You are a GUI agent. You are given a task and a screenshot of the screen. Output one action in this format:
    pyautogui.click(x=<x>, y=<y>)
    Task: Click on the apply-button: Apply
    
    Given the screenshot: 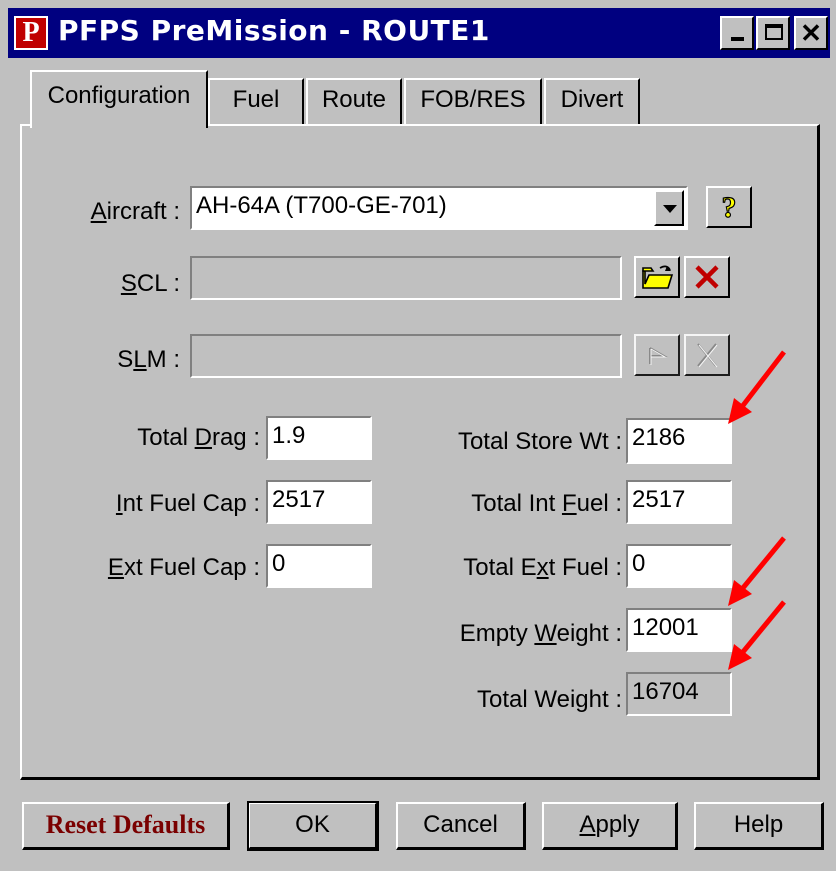 What is the action you would take?
    pyautogui.click(x=610, y=826)
    